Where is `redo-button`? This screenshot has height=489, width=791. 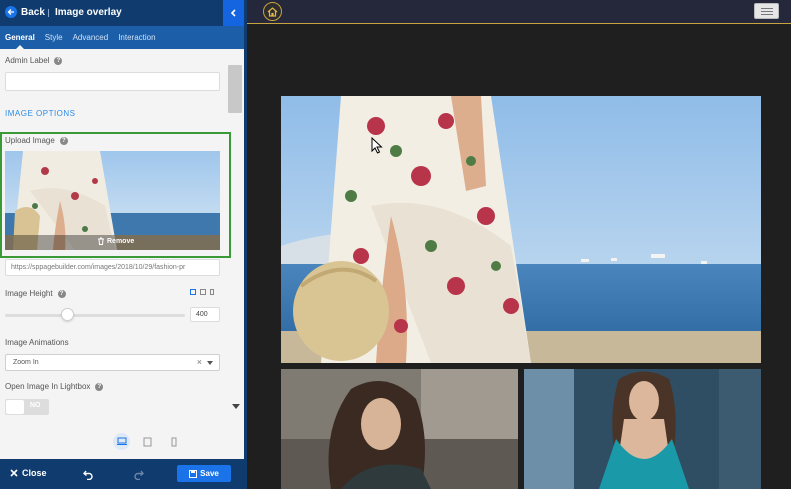 redo-button is located at coordinates (138, 476).